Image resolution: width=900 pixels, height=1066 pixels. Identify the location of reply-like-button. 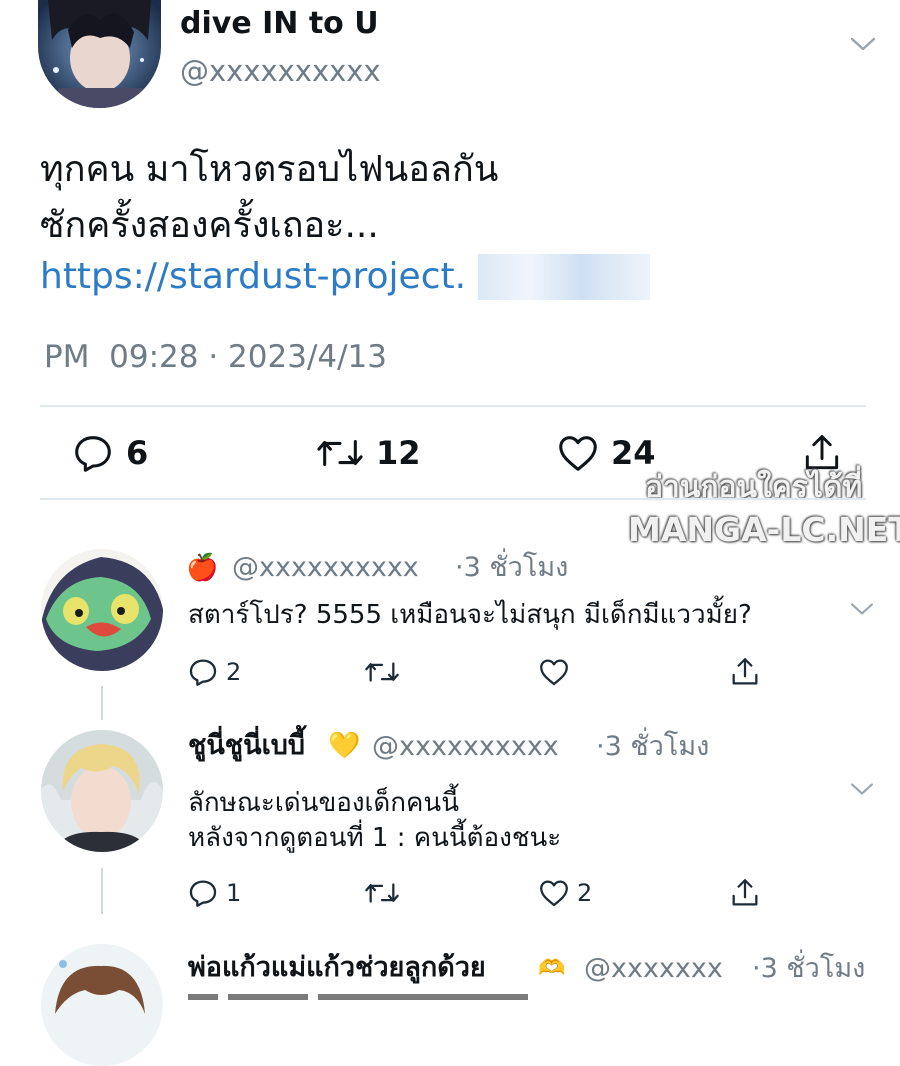
(554, 672).